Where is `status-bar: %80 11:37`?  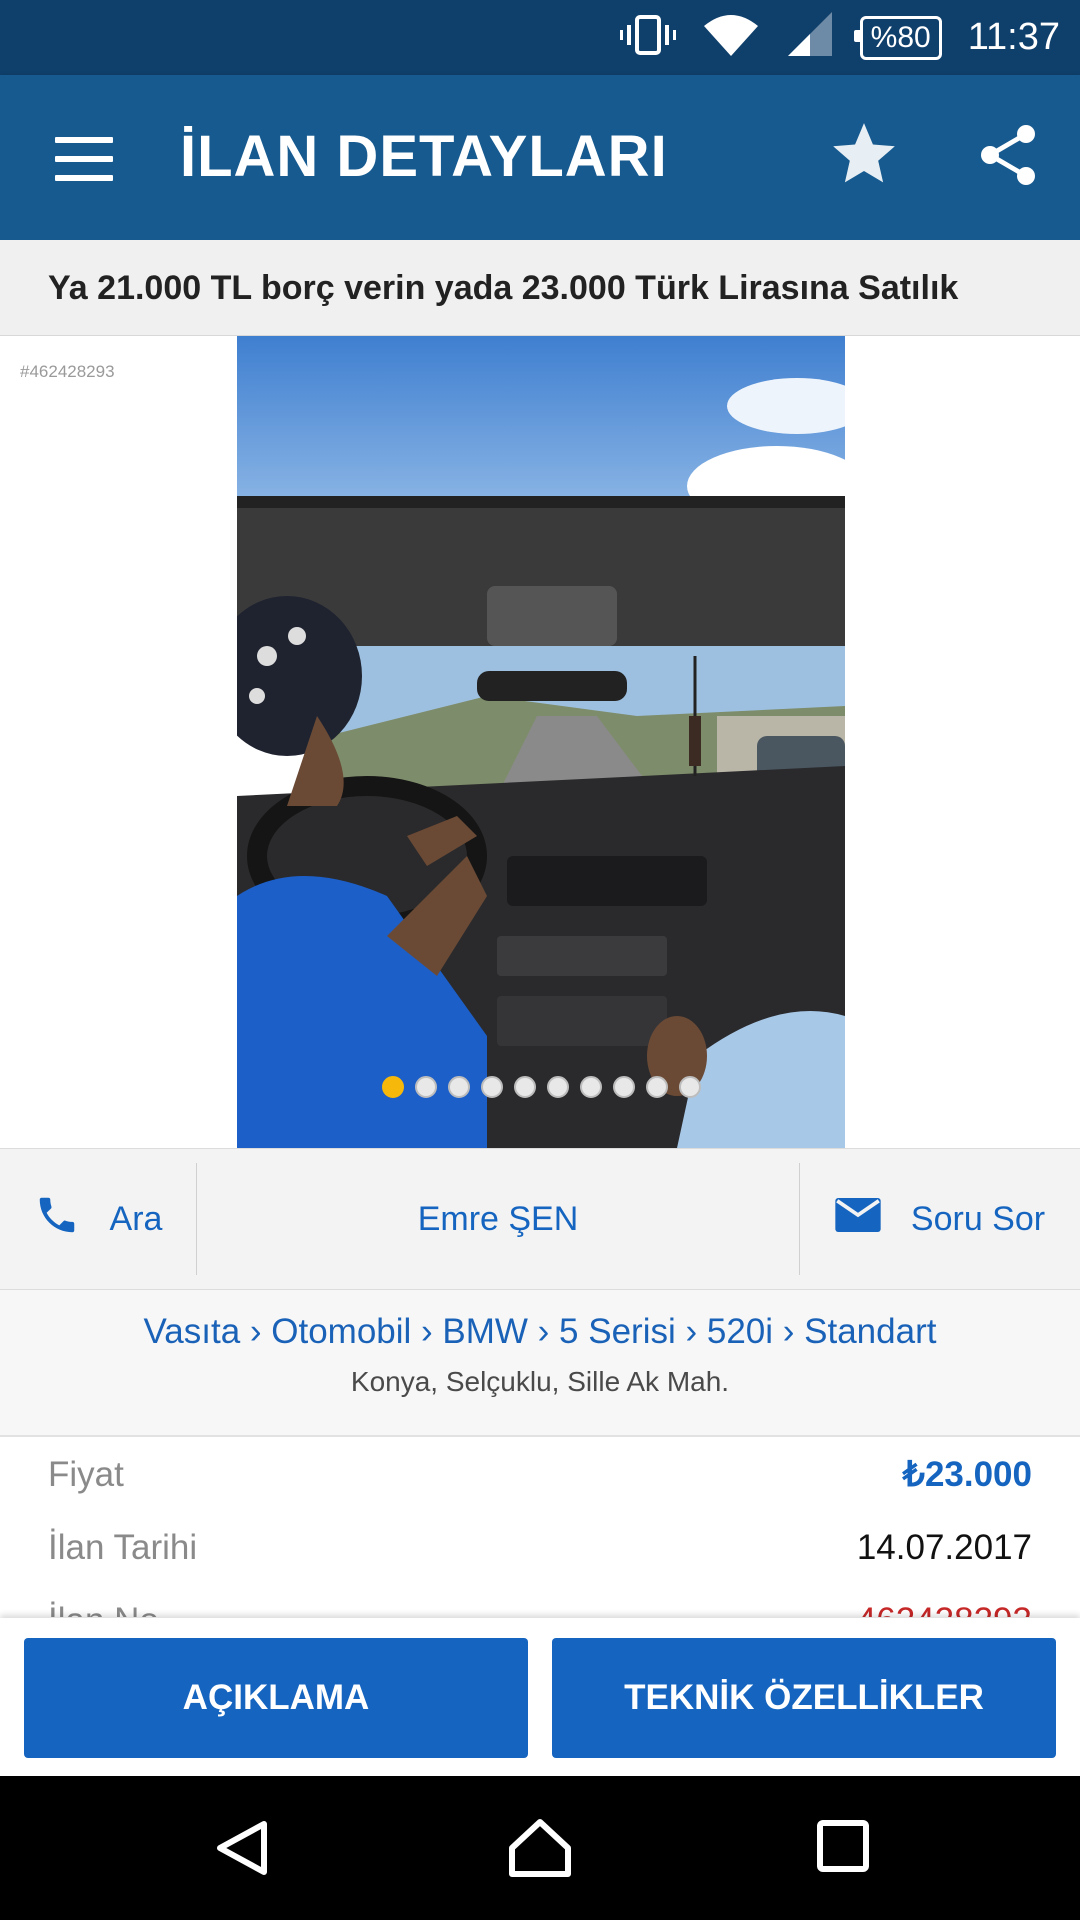
status-bar: %80 11:37 is located at coordinates (540, 37).